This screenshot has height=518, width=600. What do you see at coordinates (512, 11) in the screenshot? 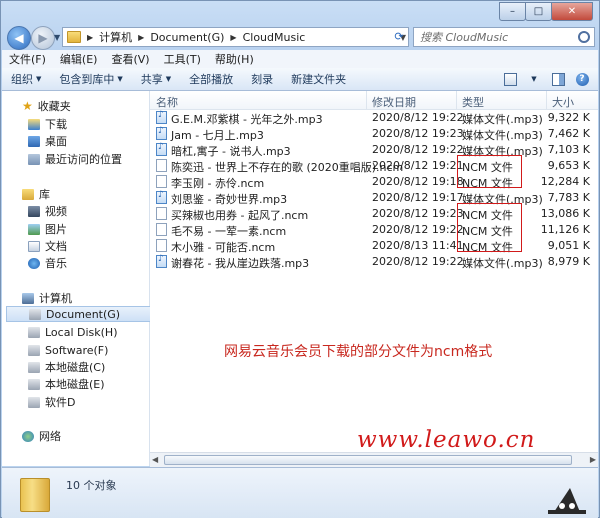
I see `minimize-button: –` at bounding box center [512, 11].